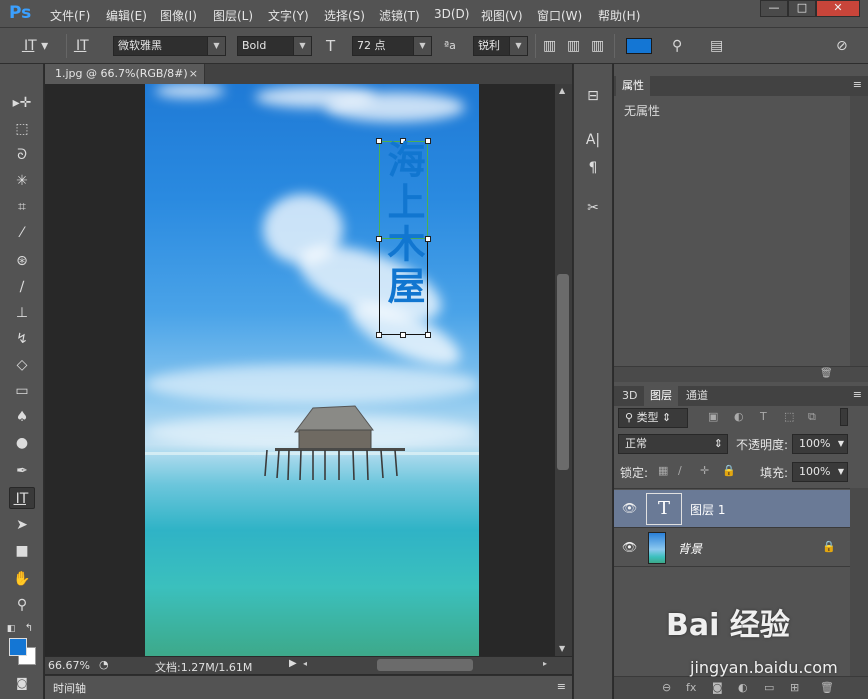 This screenshot has width=868, height=699. Describe the element at coordinates (769, 687) in the screenshot. I see `new-group-icon: ▭` at that location.